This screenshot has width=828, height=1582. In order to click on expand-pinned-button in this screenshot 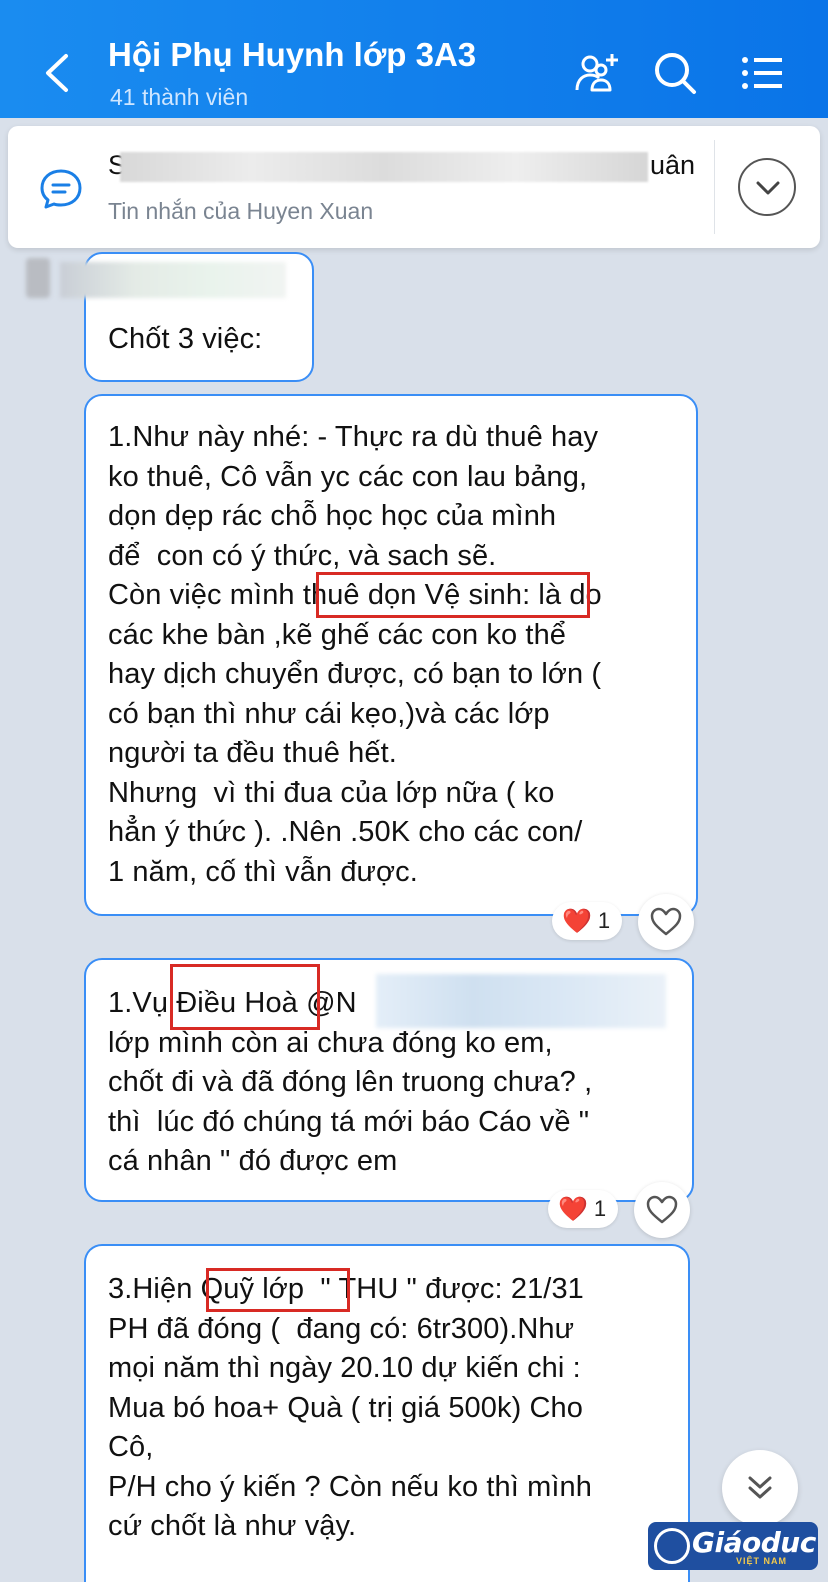, I will do `click(767, 187)`.